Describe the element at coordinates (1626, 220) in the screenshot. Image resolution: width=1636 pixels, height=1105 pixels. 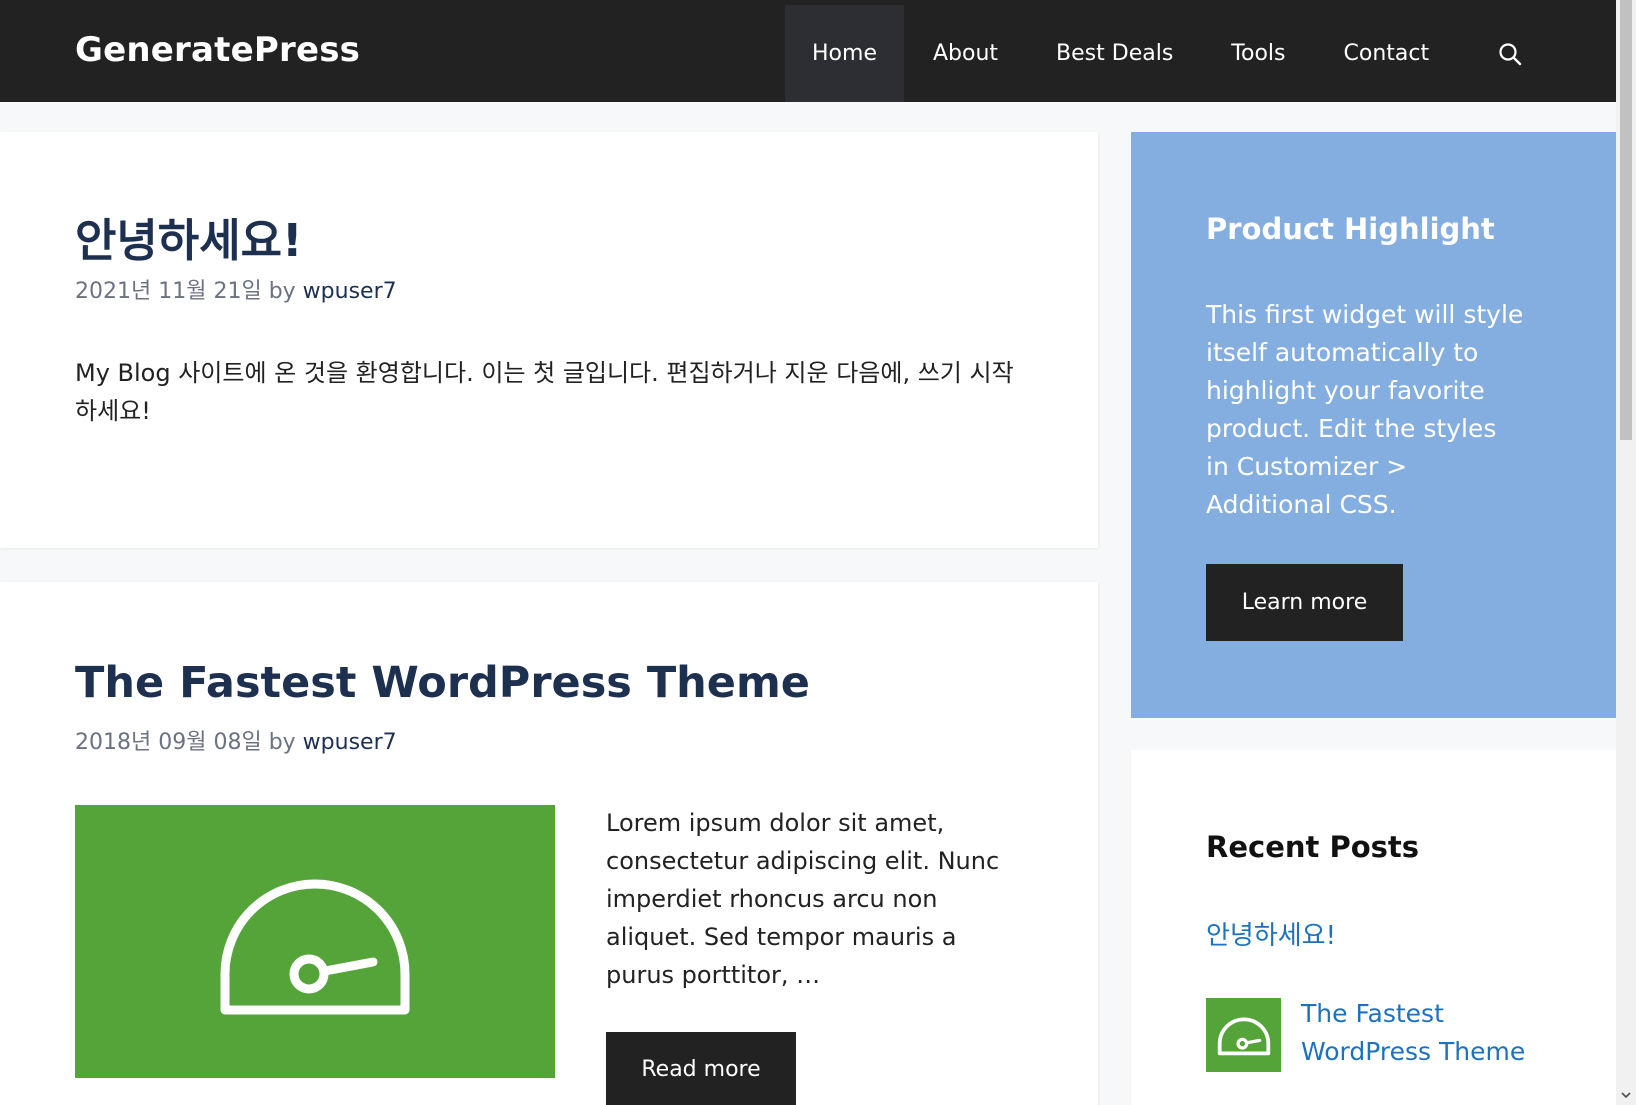
I see `scrollbar-thumb` at that location.